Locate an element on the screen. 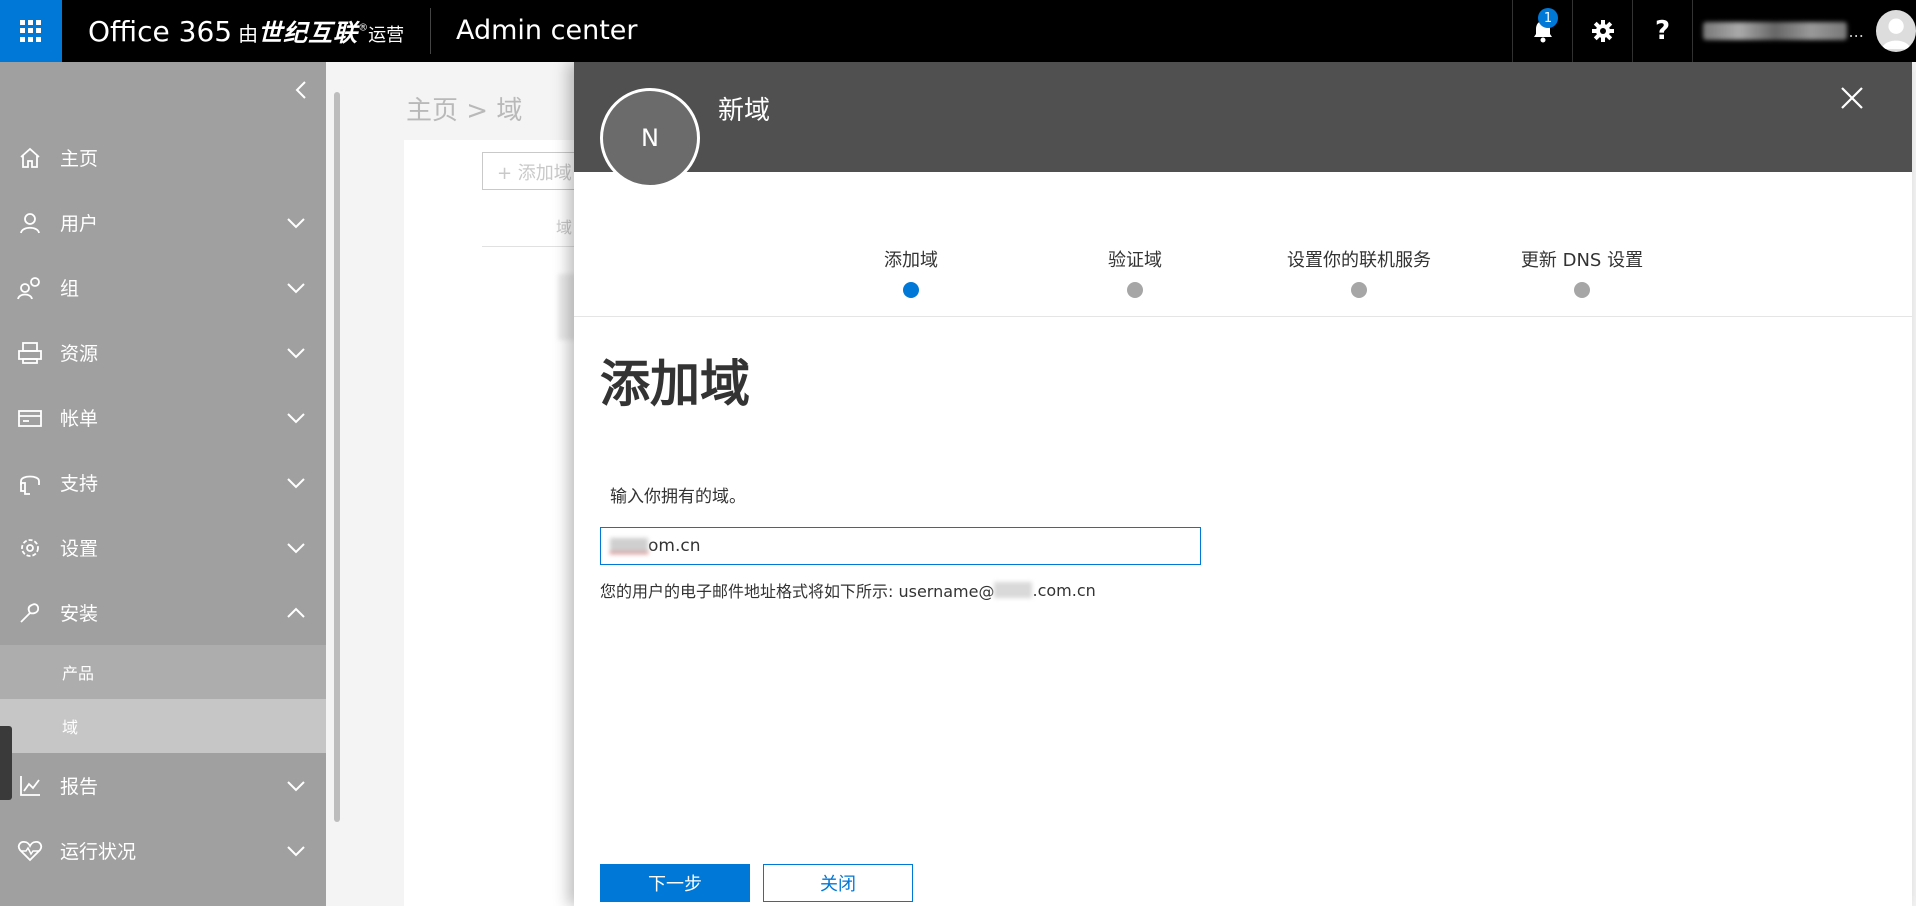 This screenshot has height=906, width=1916. nav-item-users: 用户 is located at coordinates (163, 222).